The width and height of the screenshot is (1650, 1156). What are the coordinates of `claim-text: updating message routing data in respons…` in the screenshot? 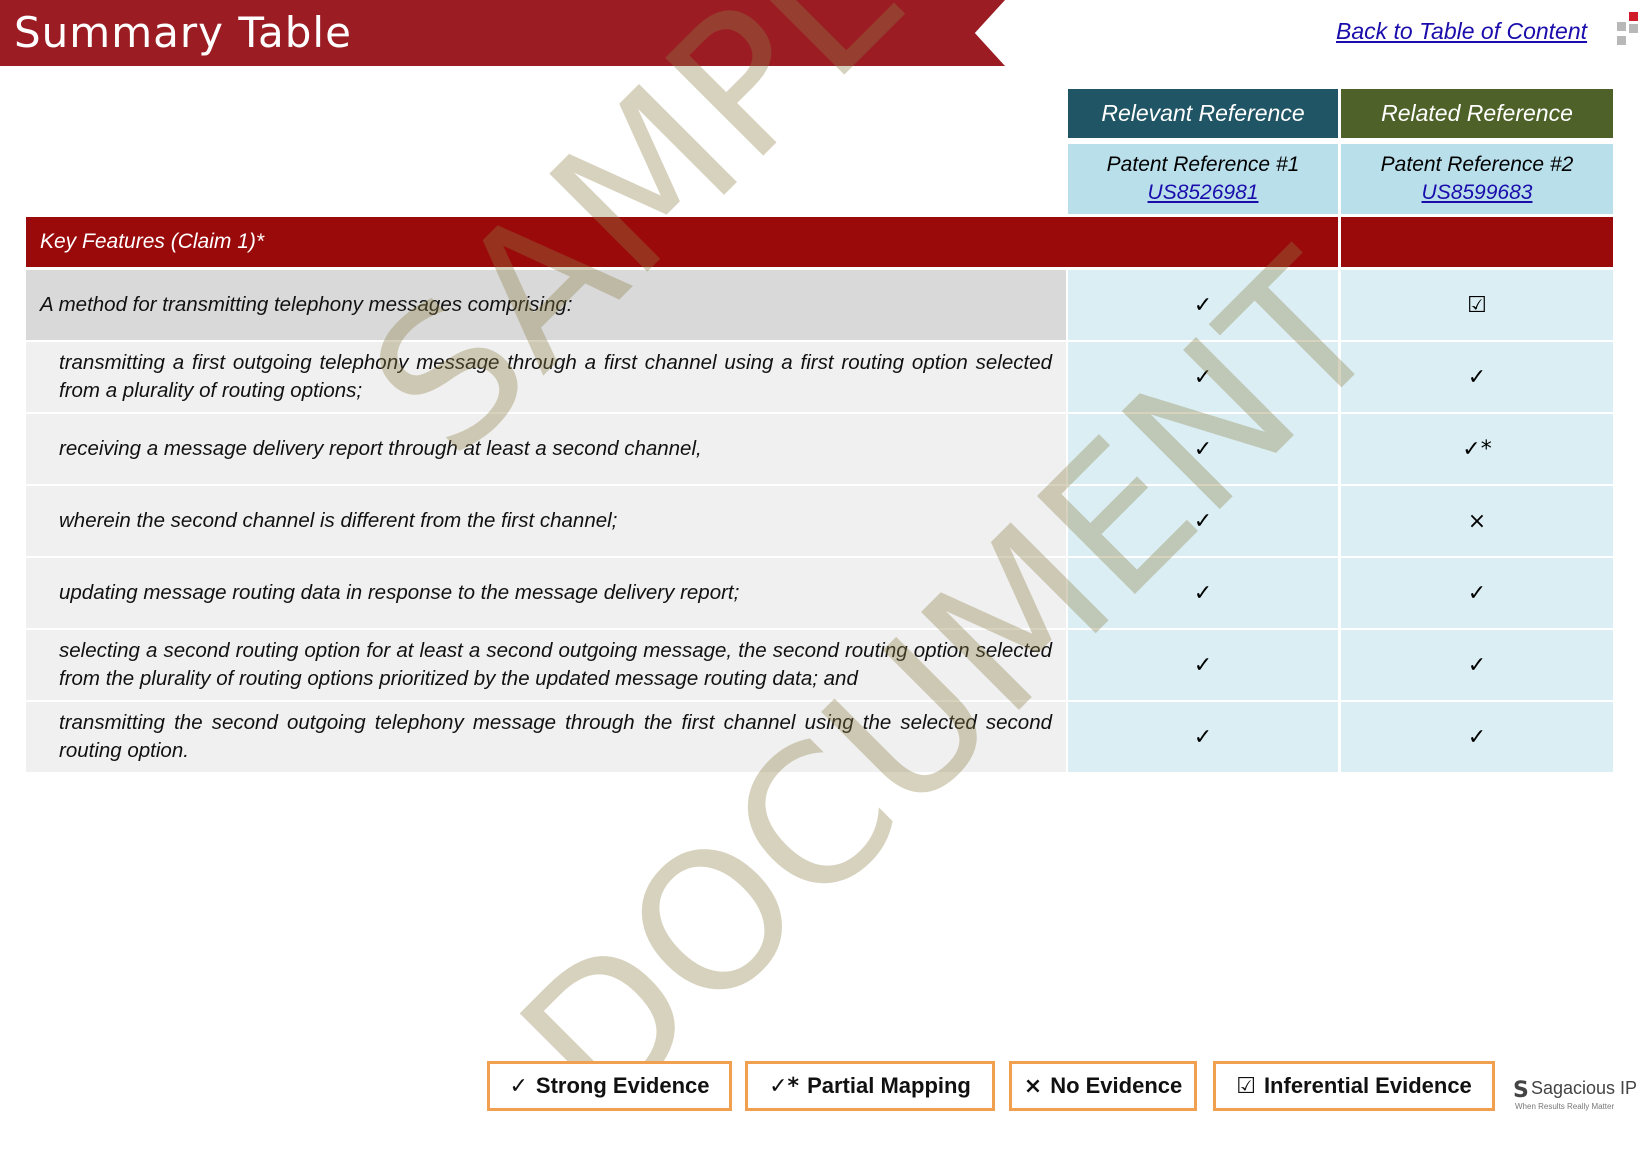 It's located at (546, 593).